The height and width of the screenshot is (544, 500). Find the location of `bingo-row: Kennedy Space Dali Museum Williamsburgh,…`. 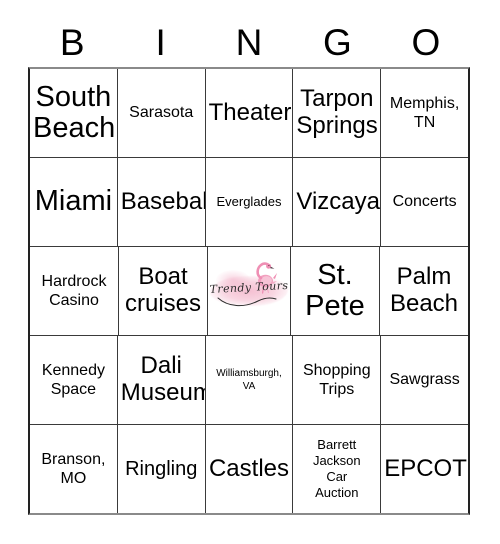

bingo-row: Kennedy Space Dali Museum Williamsburgh,… is located at coordinates (249, 380).